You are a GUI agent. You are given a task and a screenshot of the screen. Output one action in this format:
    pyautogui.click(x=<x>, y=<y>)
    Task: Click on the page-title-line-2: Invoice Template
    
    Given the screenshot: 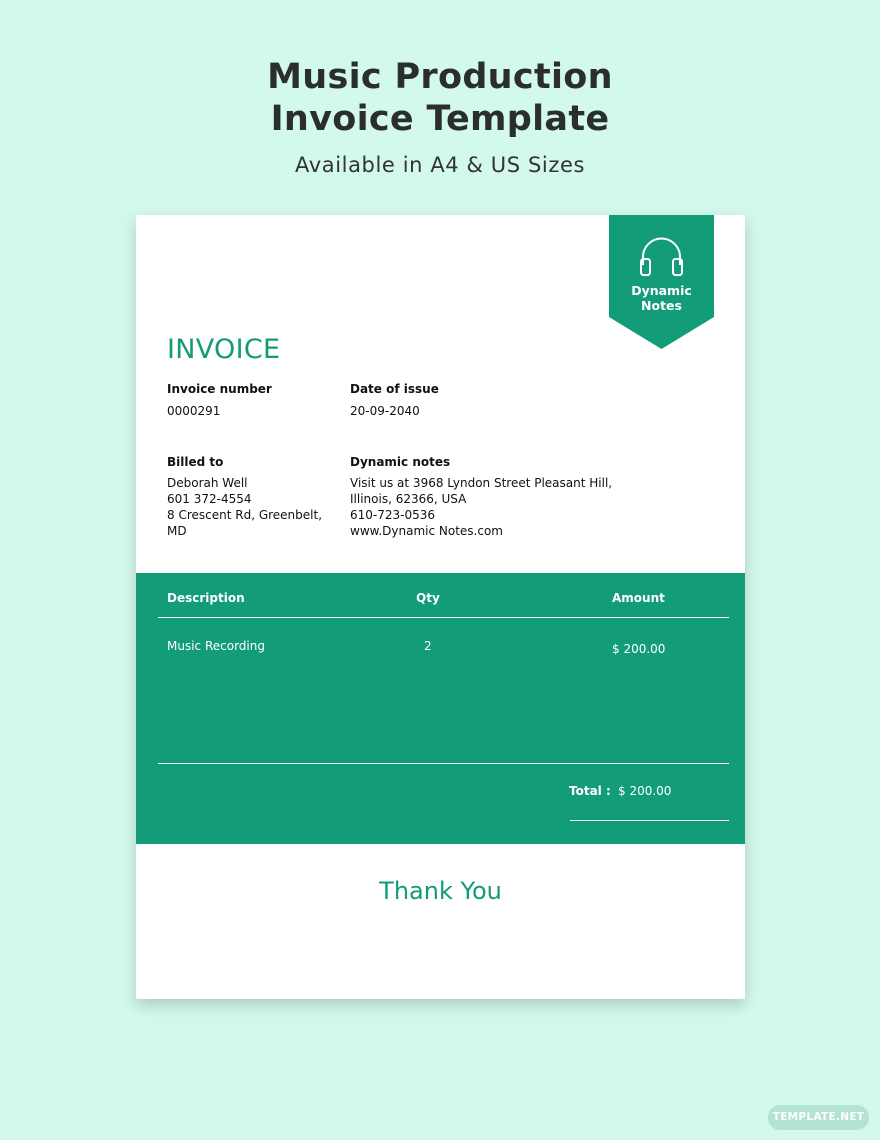 What is the action you would take?
    pyautogui.click(x=440, y=119)
    